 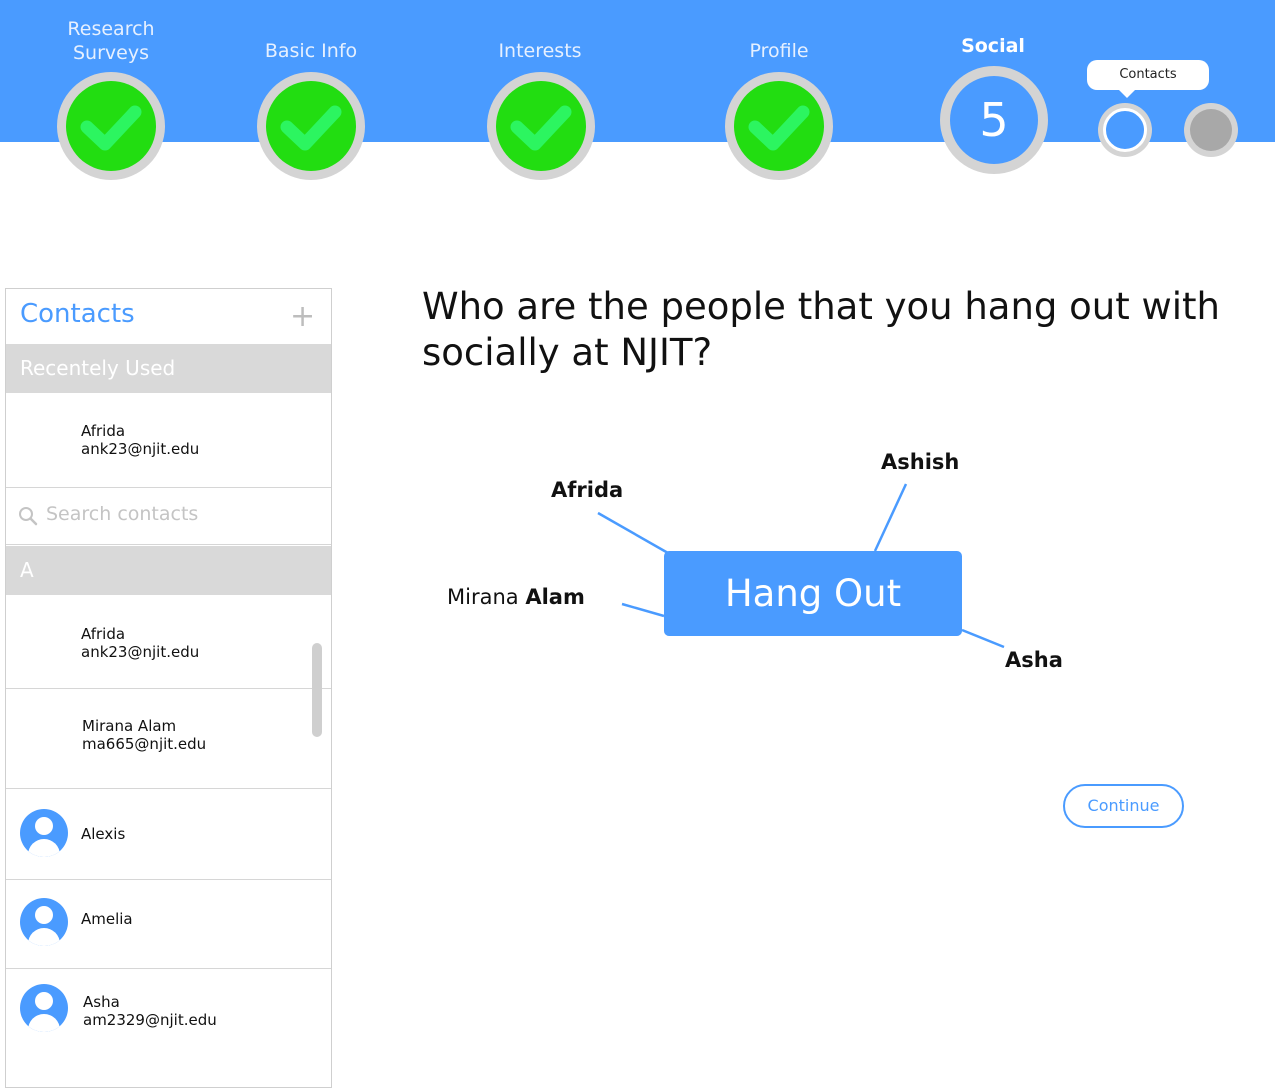 I want to click on list-item: Amelia, so click(x=168, y=924).